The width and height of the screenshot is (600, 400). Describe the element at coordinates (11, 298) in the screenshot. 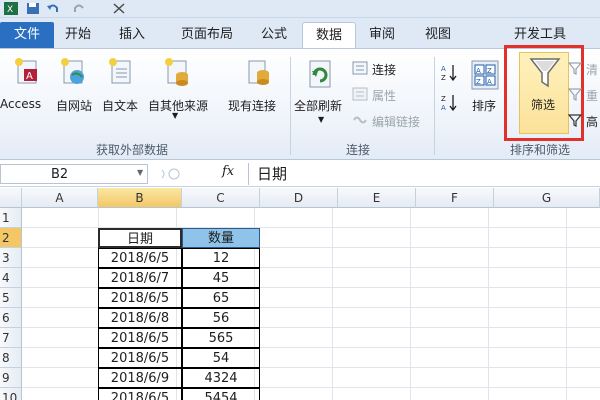

I see `row-header-5: 5` at that location.